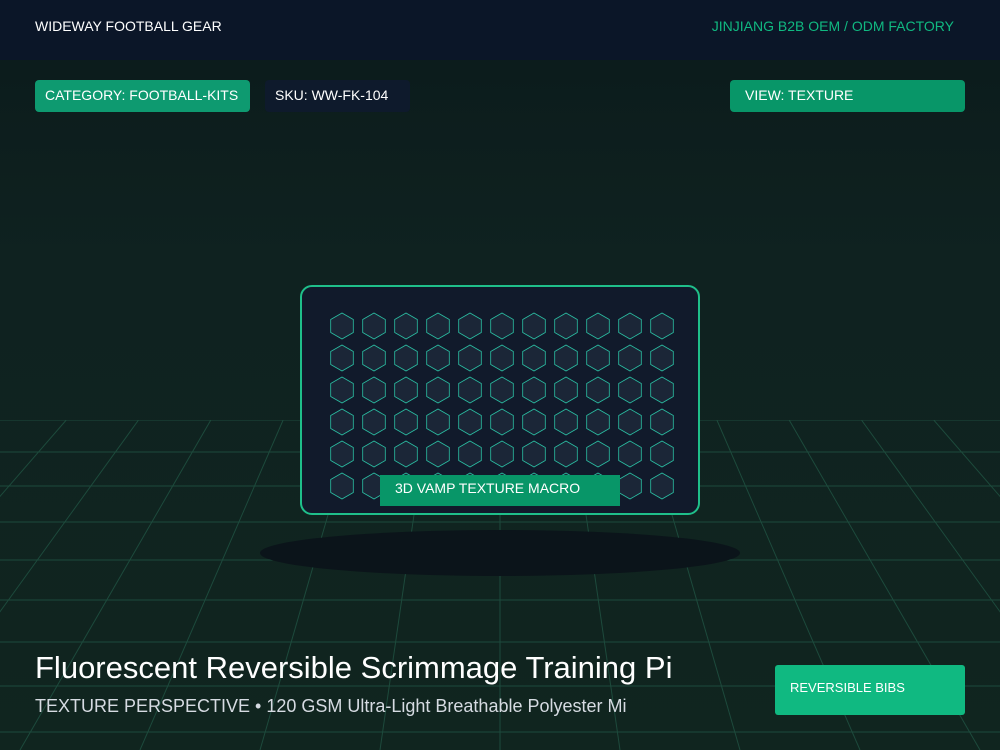 This screenshot has height=750, width=1000. What do you see at coordinates (337, 96) in the screenshot?
I see `sku-chip: SKU: WW-FK-104` at bounding box center [337, 96].